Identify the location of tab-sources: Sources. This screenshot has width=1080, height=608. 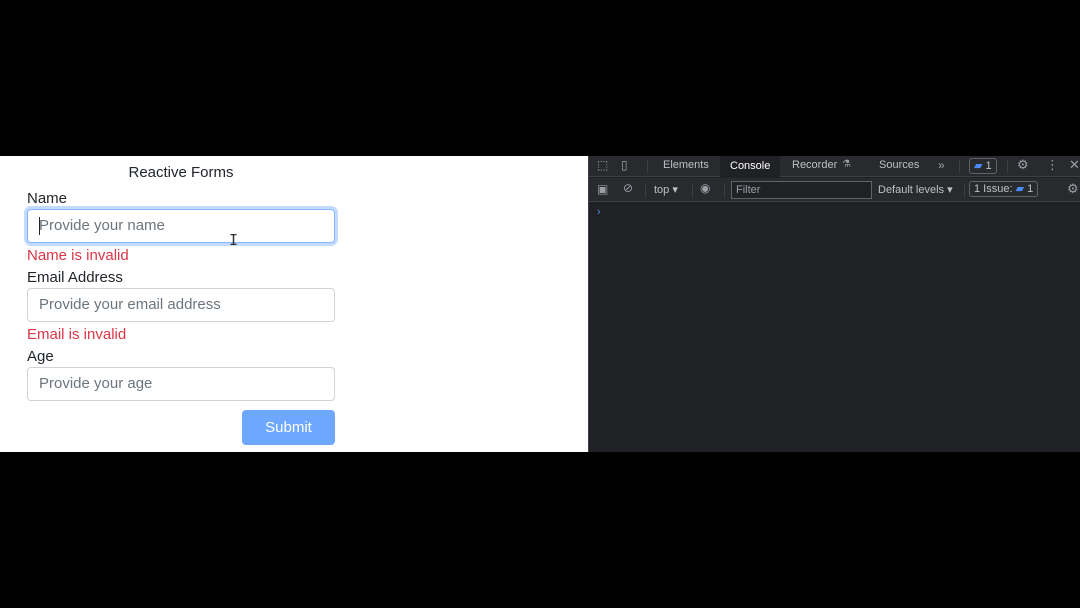
(899, 165).